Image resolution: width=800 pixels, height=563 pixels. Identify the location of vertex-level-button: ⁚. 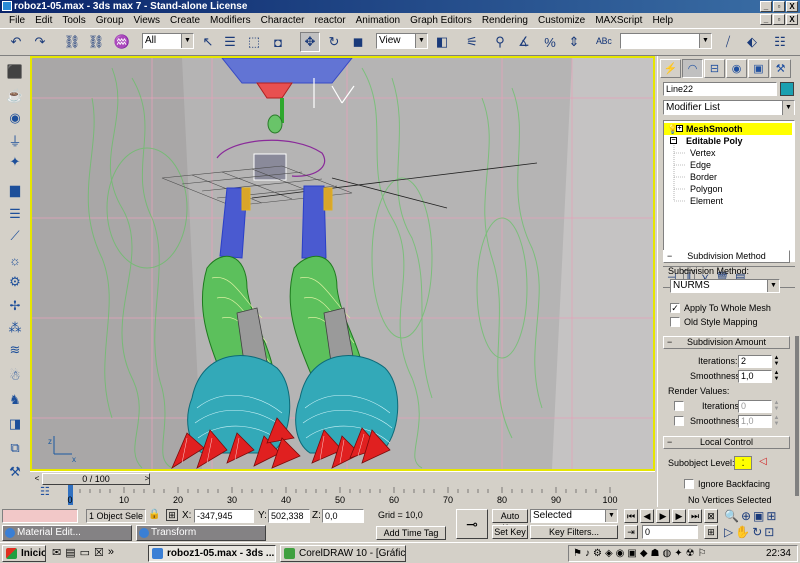
(743, 463).